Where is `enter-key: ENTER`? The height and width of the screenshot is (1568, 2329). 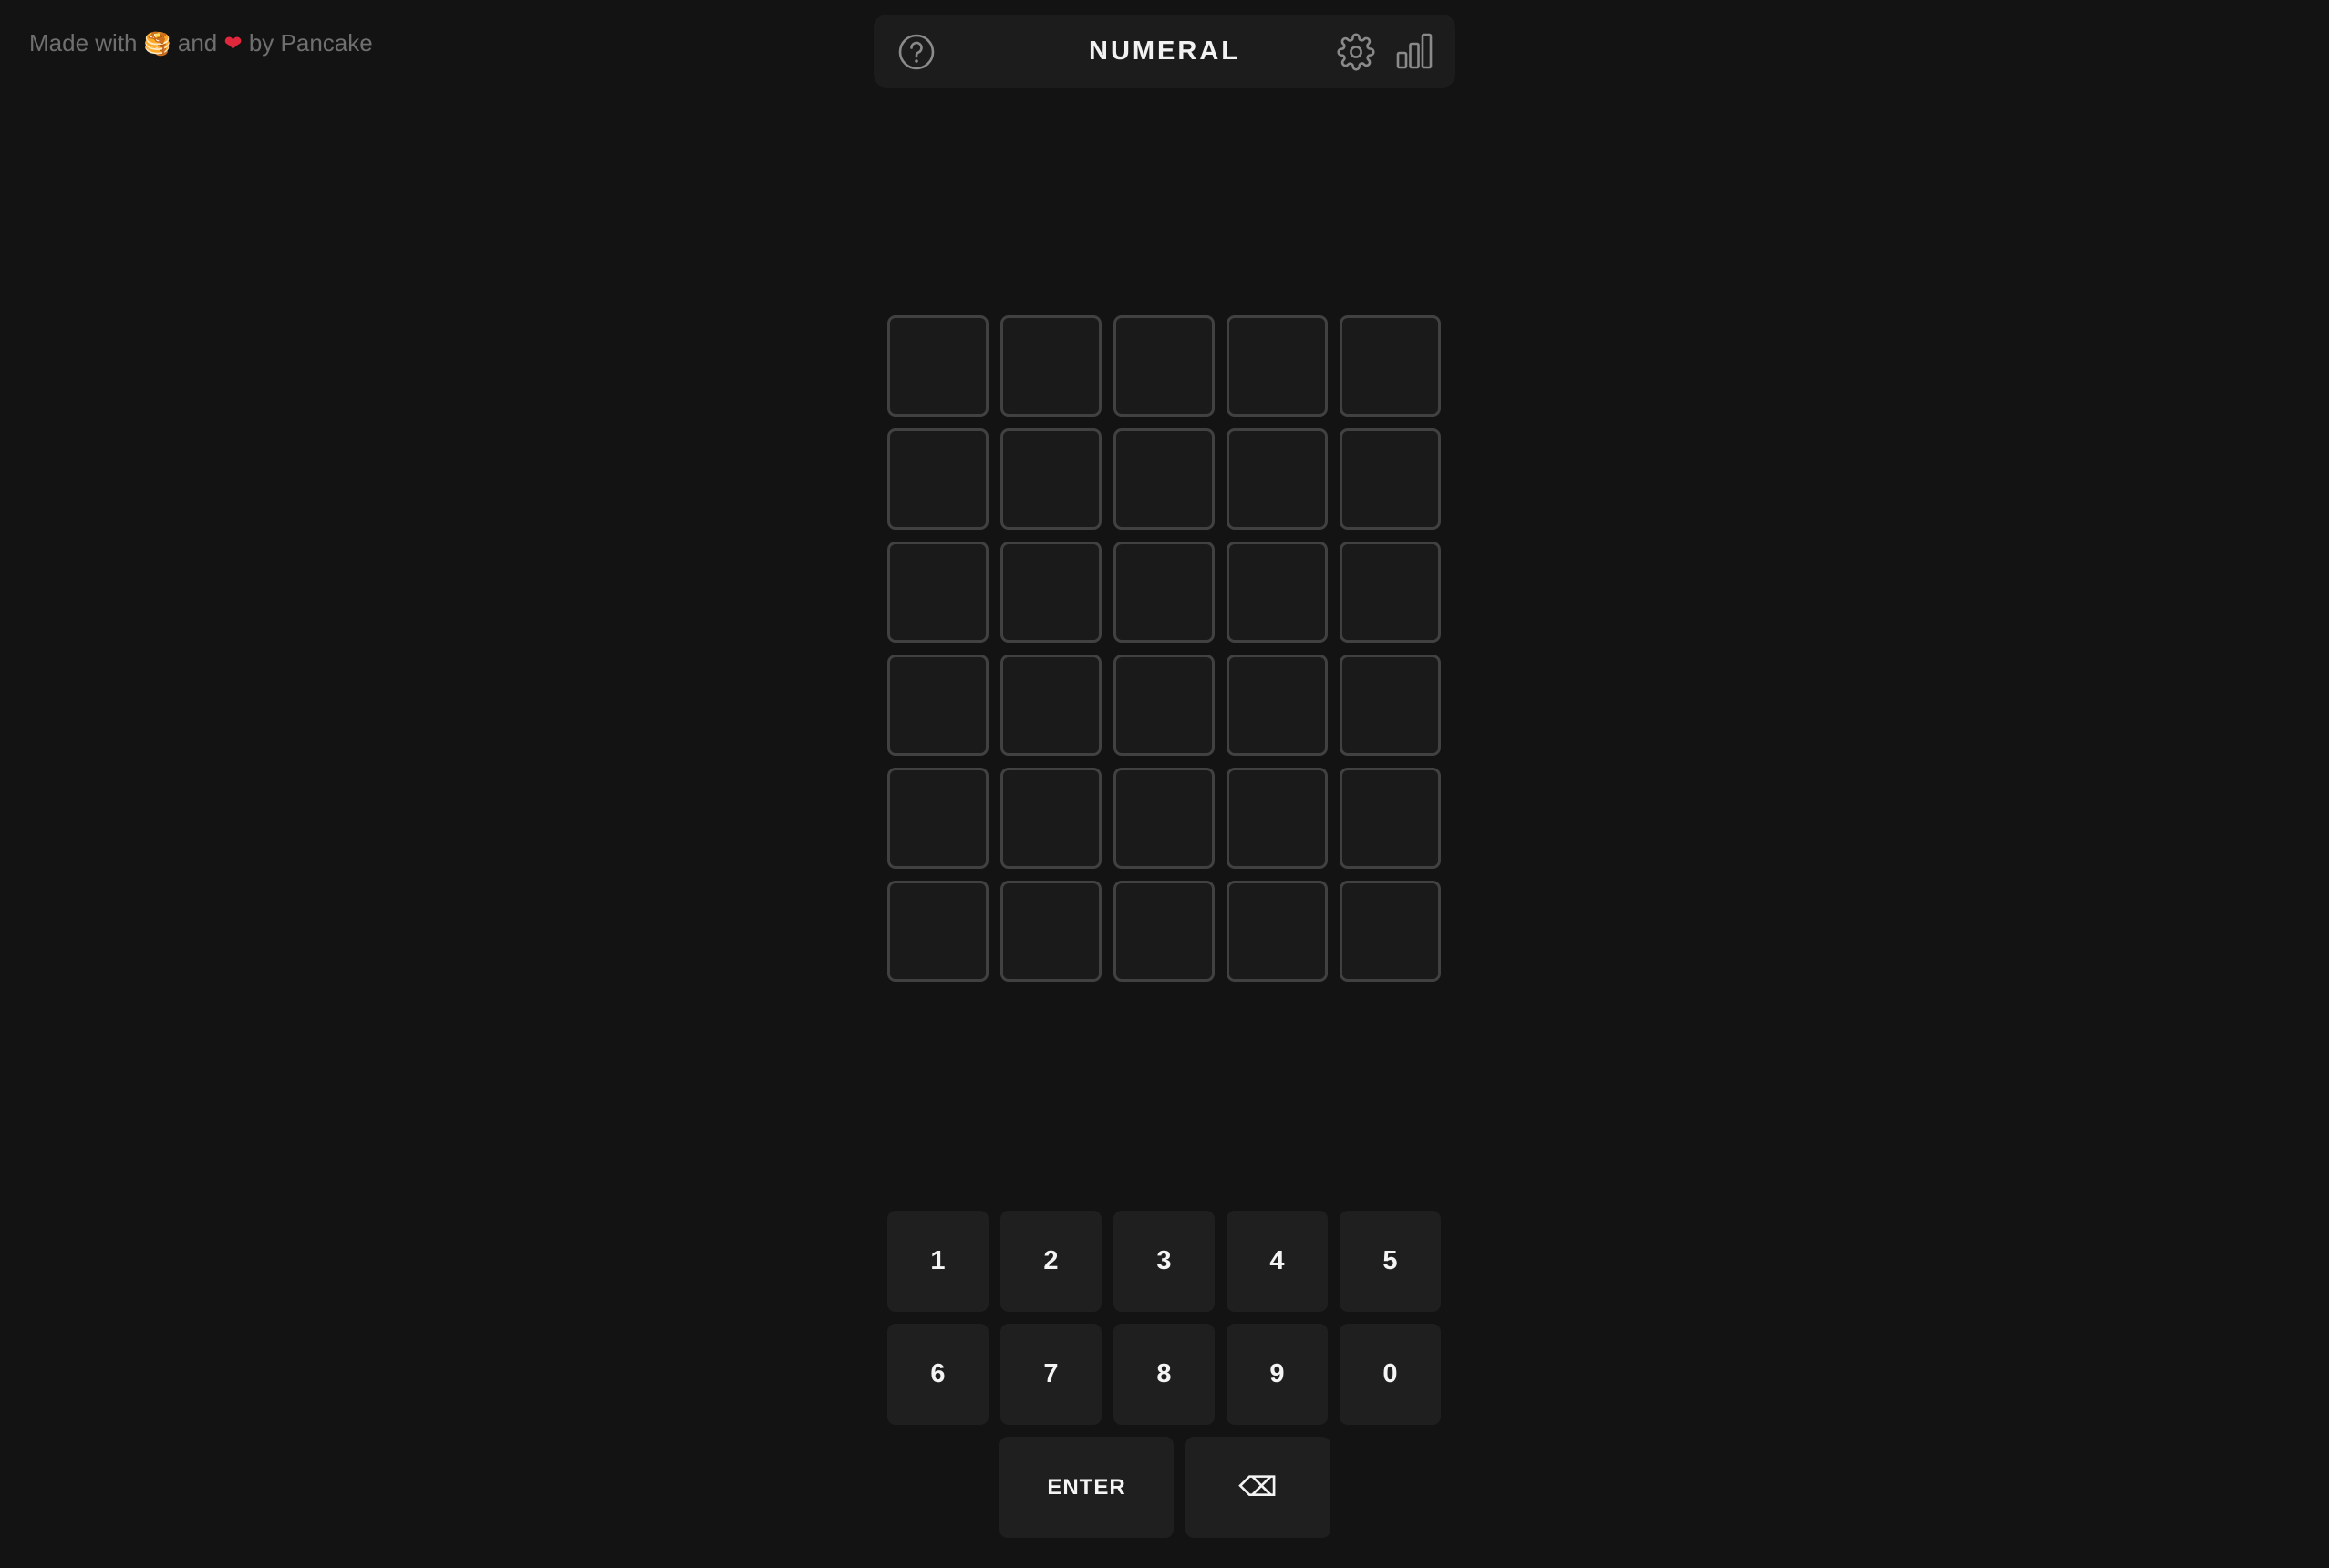 enter-key: ENTER is located at coordinates (1087, 1487).